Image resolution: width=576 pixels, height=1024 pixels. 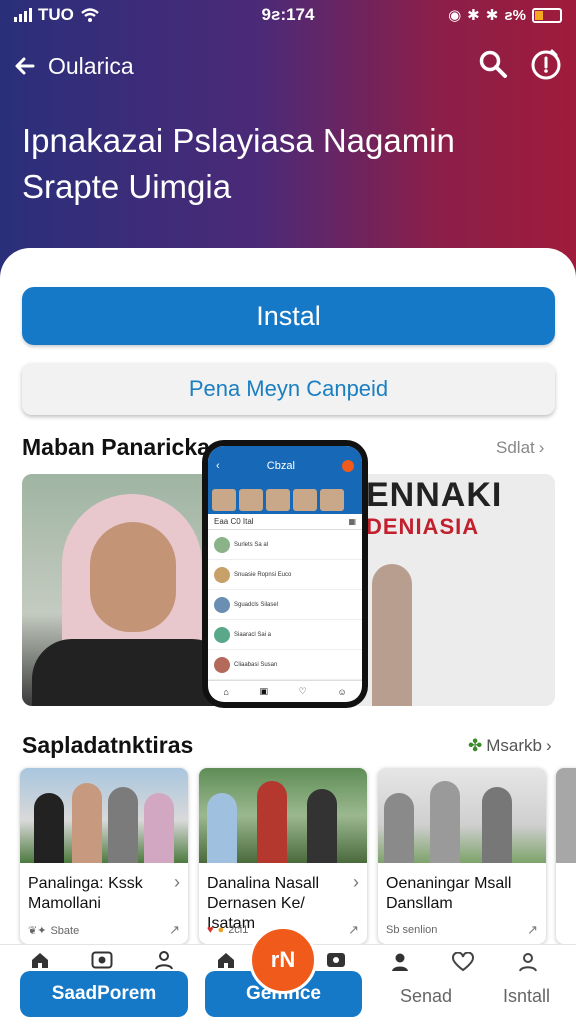 I want to click on phone-heart-icon: ♡, so click(x=302, y=691).